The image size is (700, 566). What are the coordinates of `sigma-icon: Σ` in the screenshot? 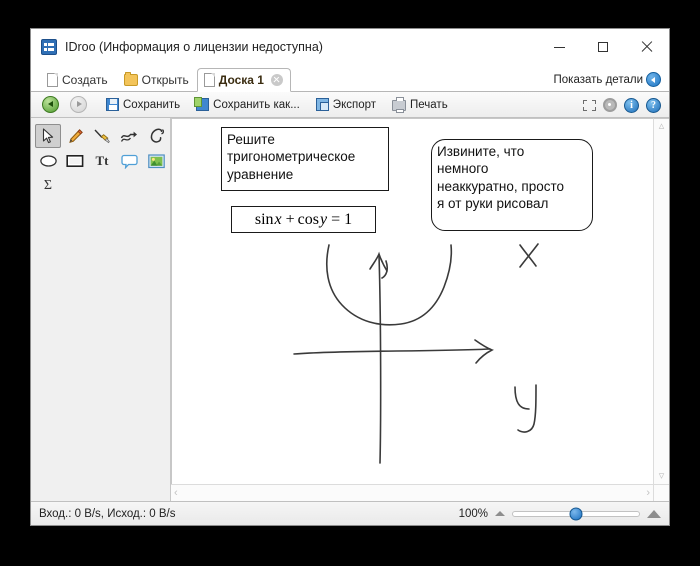 It's located at (48, 185).